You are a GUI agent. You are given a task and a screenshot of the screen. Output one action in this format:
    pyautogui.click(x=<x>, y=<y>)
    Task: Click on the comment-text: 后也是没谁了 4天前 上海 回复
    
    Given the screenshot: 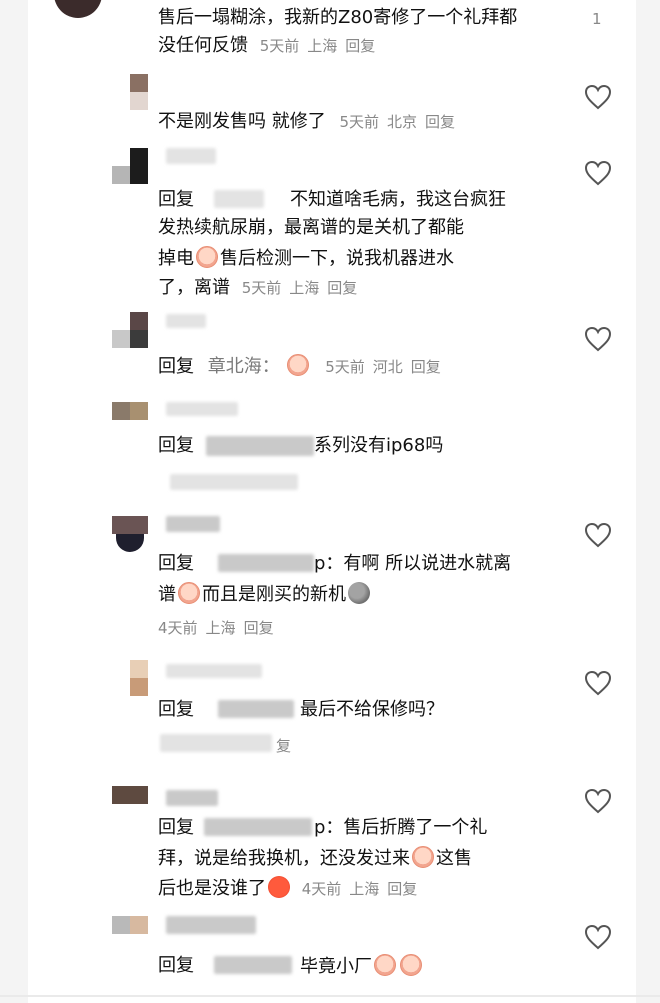 What is the action you would take?
    pyautogui.click(x=291, y=888)
    